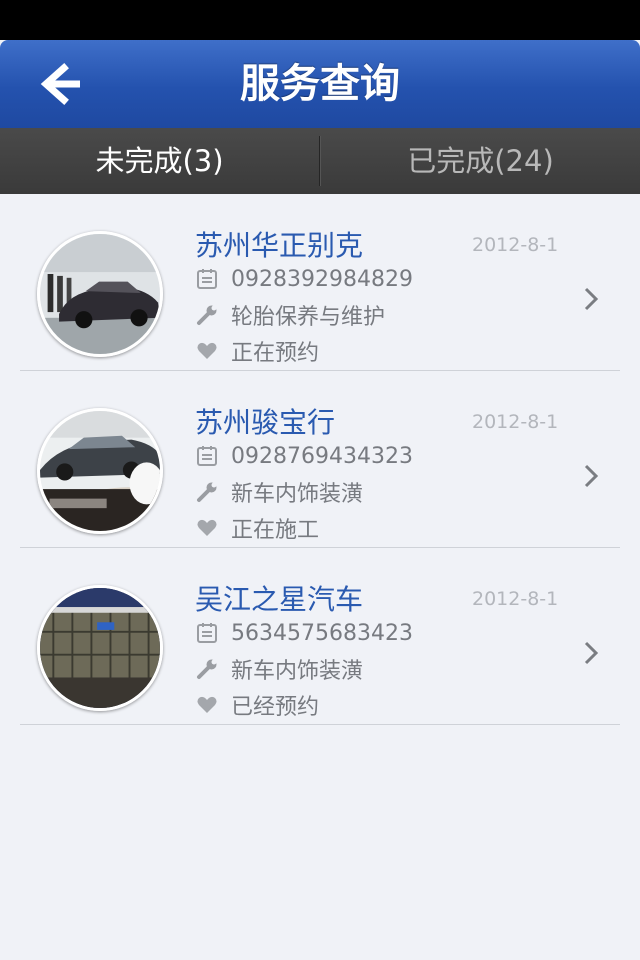 The width and height of the screenshot is (640, 960). What do you see at coordinates (159, 161) in the screenshot?
I see `tab-incomplete: 未完成(3)` at bounding box center [159, 161].